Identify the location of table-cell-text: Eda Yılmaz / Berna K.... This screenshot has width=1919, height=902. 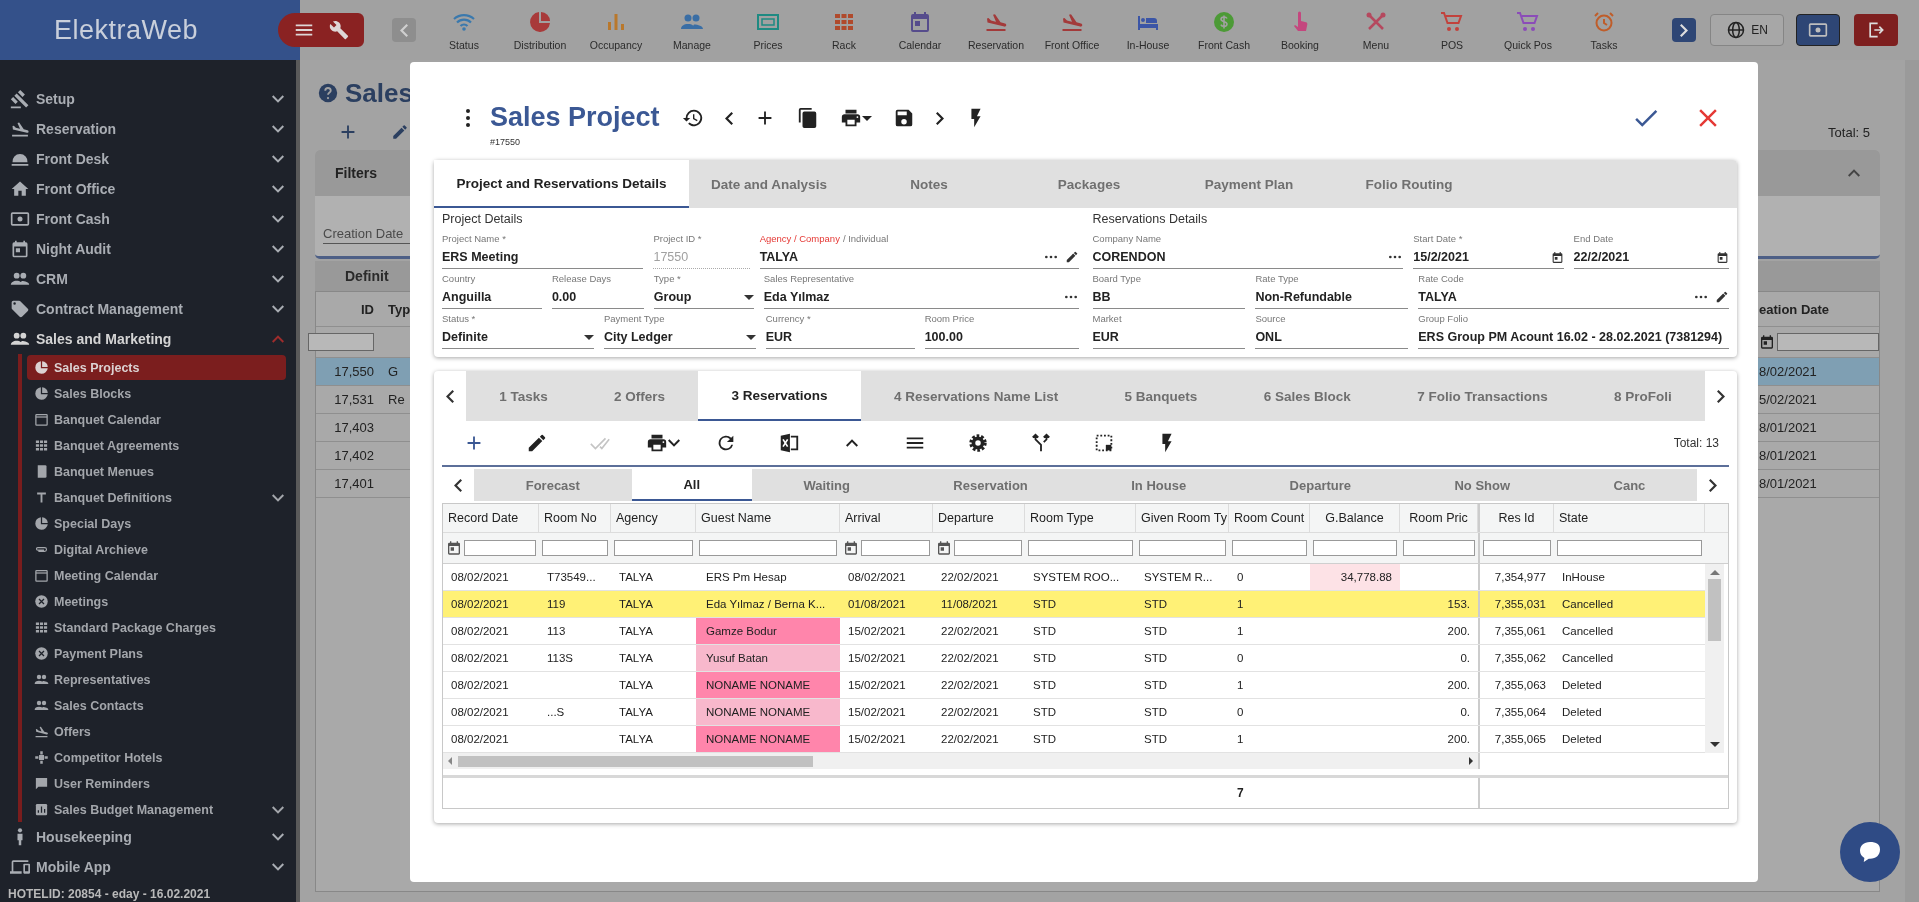
(766, 604).